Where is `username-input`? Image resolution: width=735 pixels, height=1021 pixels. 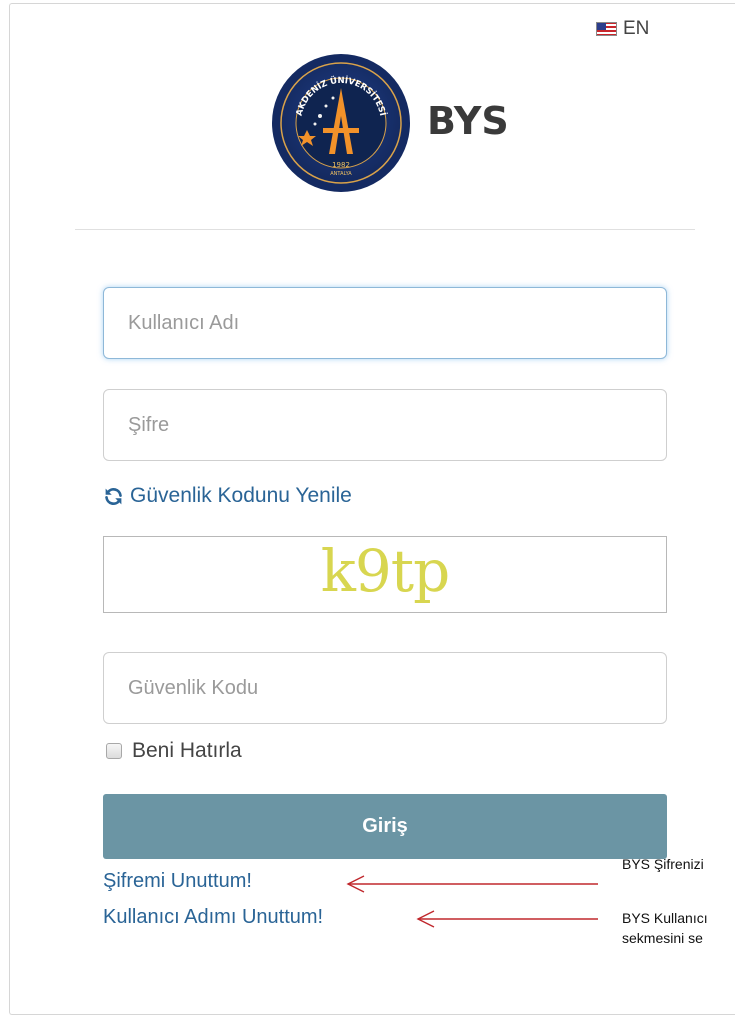
username-input is located at coordinates (385, 323).